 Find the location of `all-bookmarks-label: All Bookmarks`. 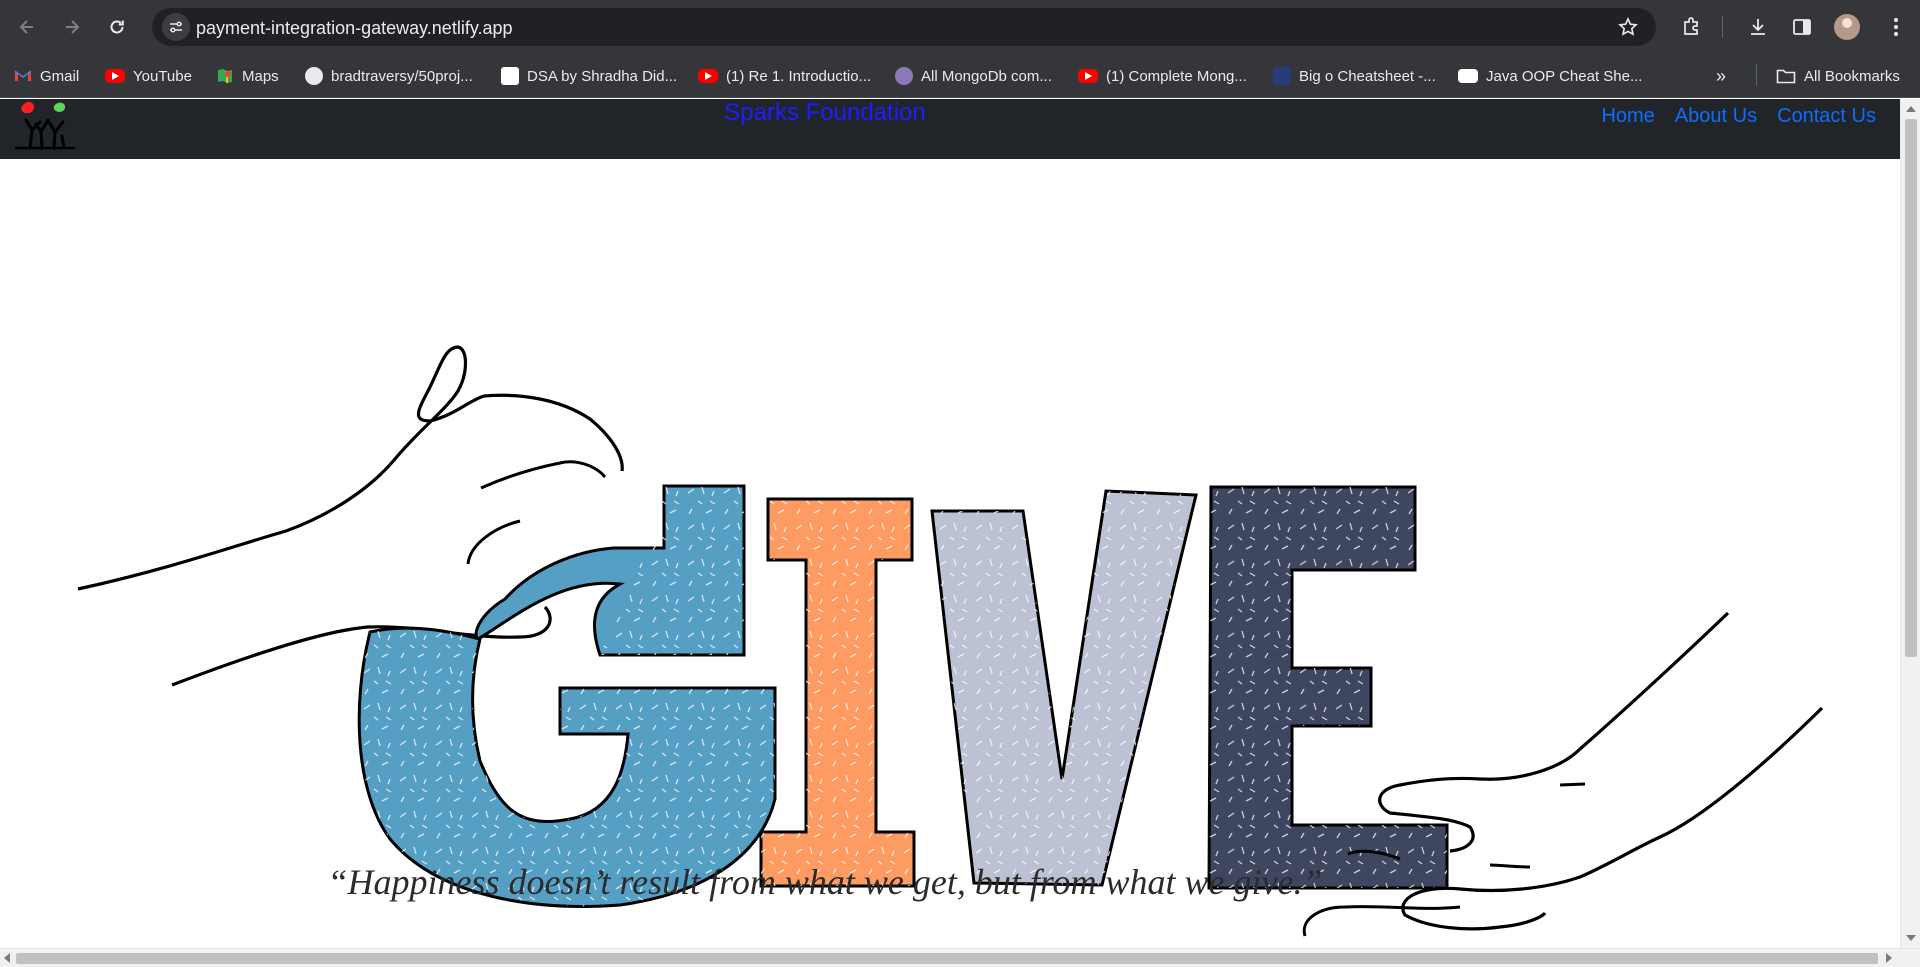

all-bookmarks-label: All Bookmarks is located at coordinates (1852, 76).